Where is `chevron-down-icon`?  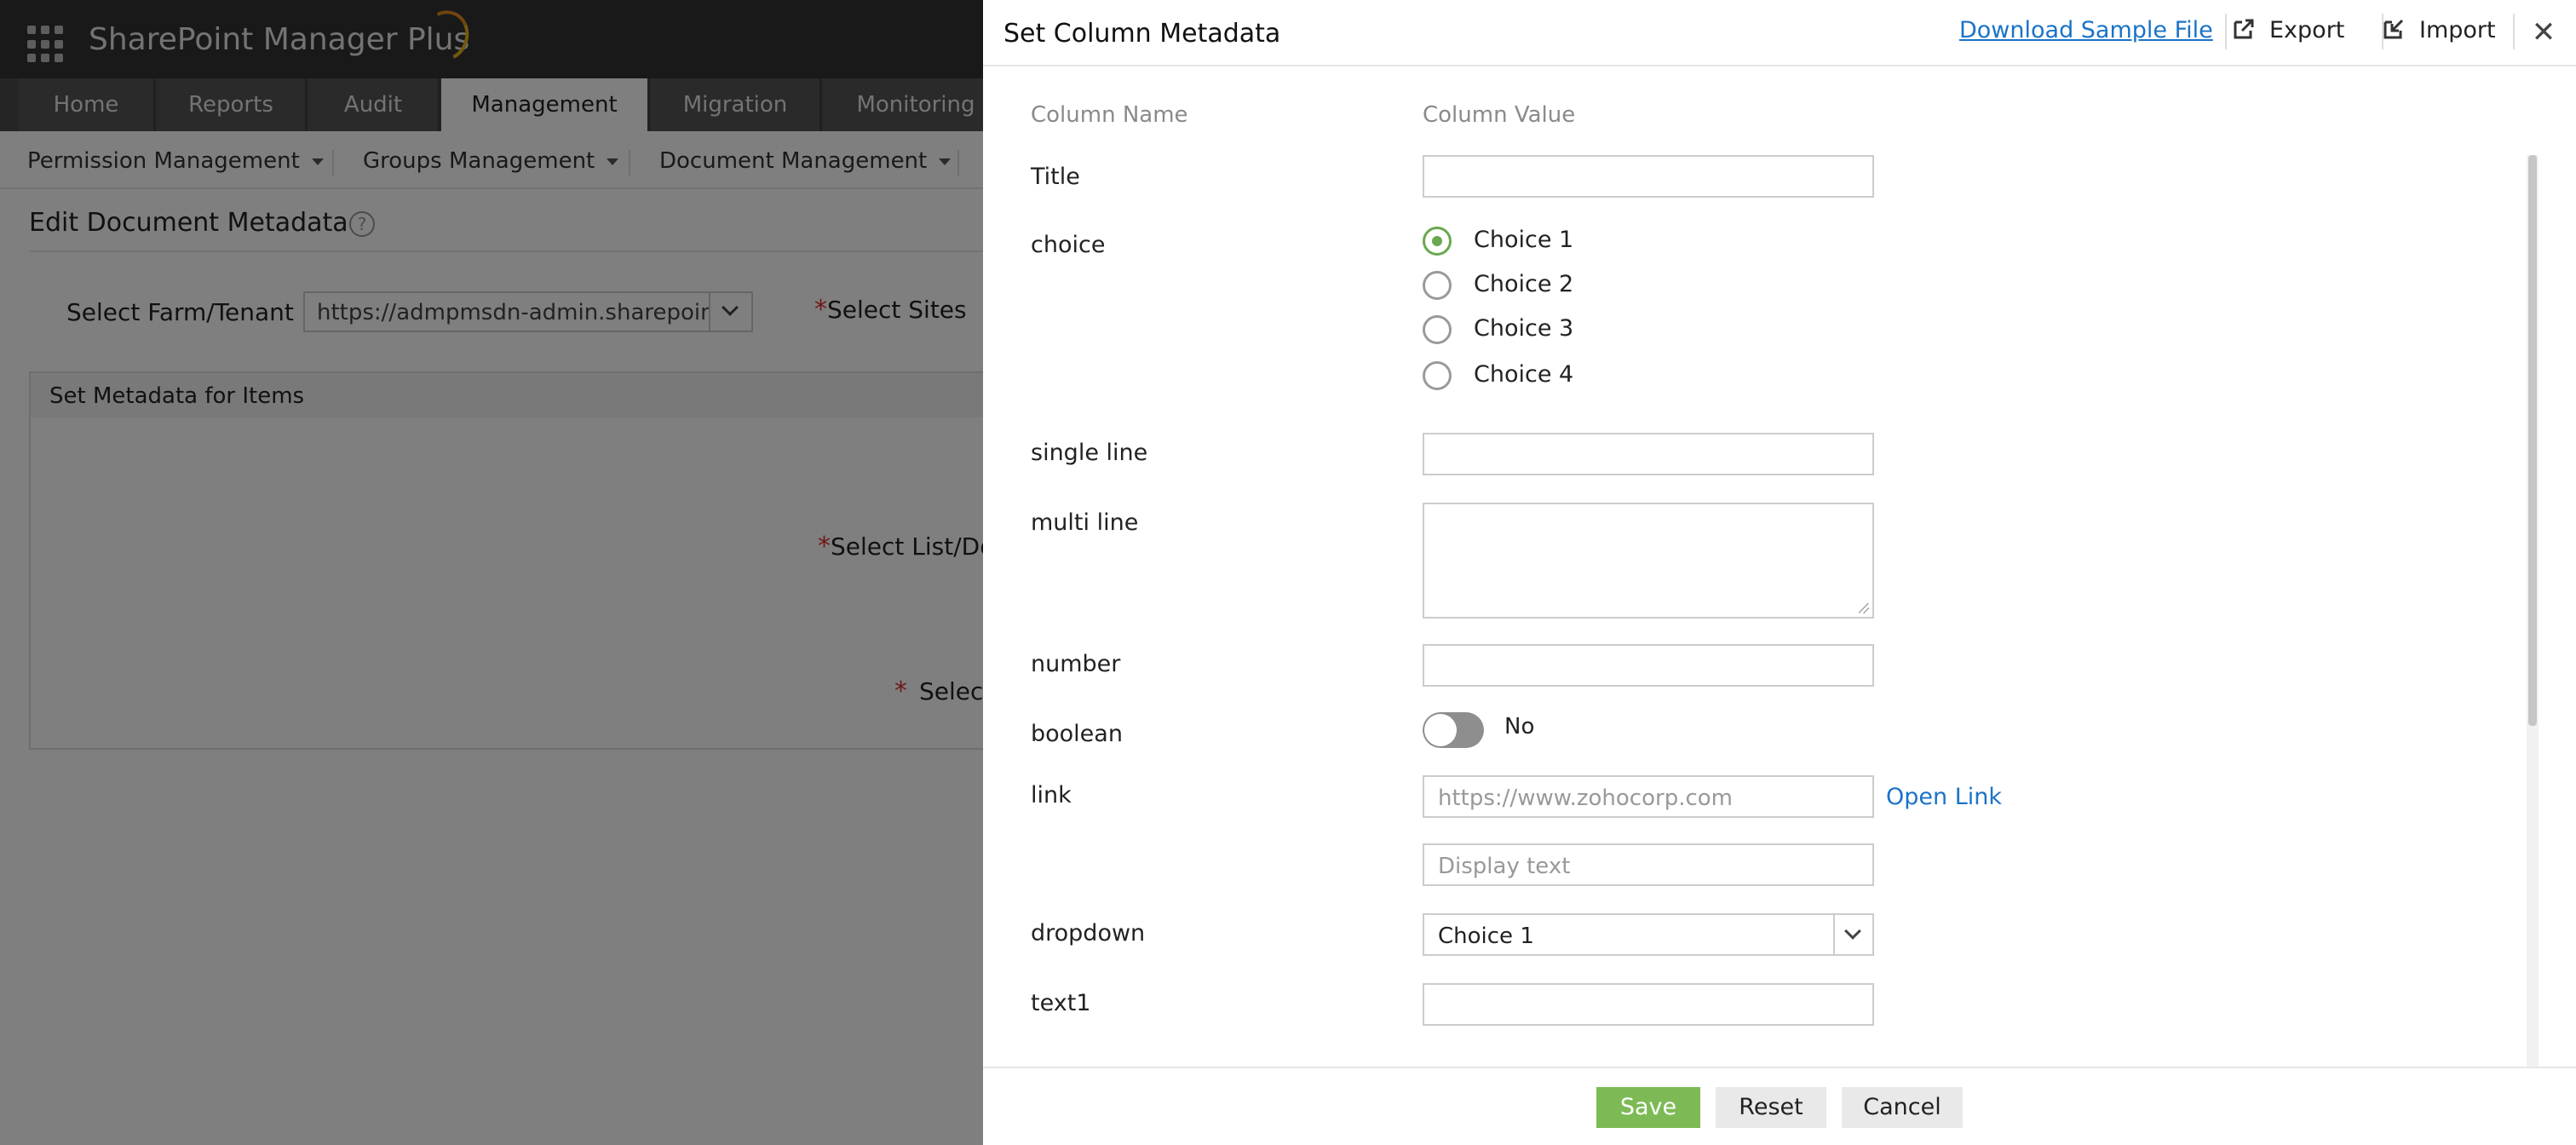 chevron-down-icon is located at coordinates (1853, 931).